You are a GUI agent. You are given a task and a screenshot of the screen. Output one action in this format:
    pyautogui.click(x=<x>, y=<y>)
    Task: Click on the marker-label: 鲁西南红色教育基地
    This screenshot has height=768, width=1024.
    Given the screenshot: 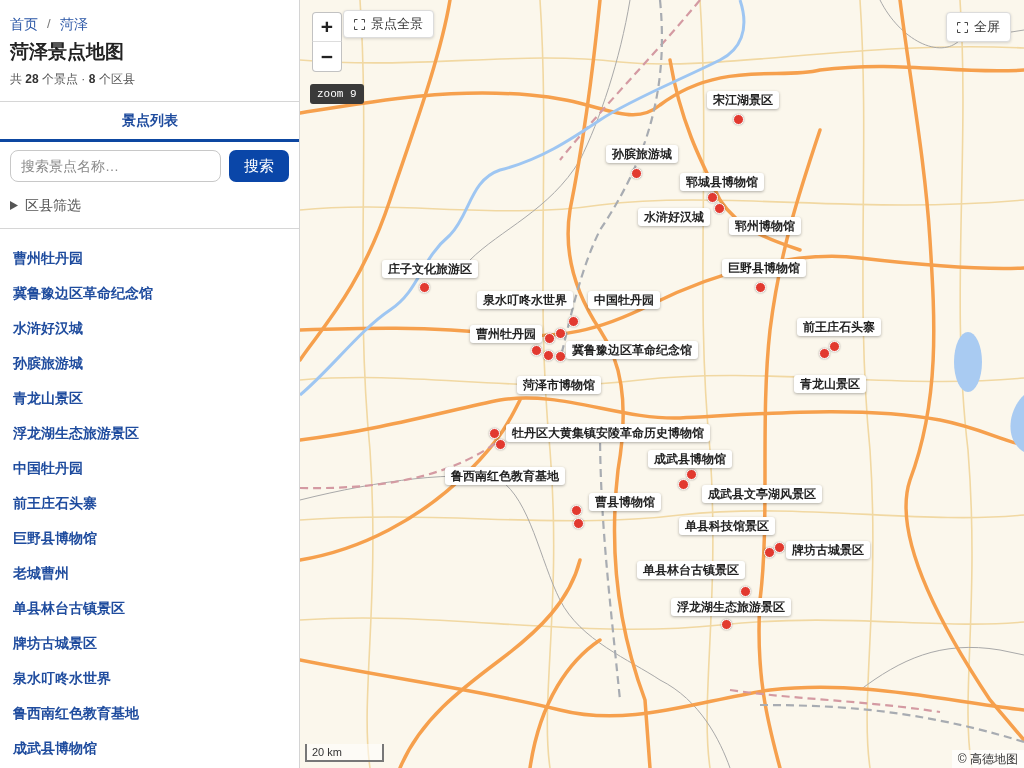 What is the action you would take?
    pyautogui.click(x=505, y=476)
    